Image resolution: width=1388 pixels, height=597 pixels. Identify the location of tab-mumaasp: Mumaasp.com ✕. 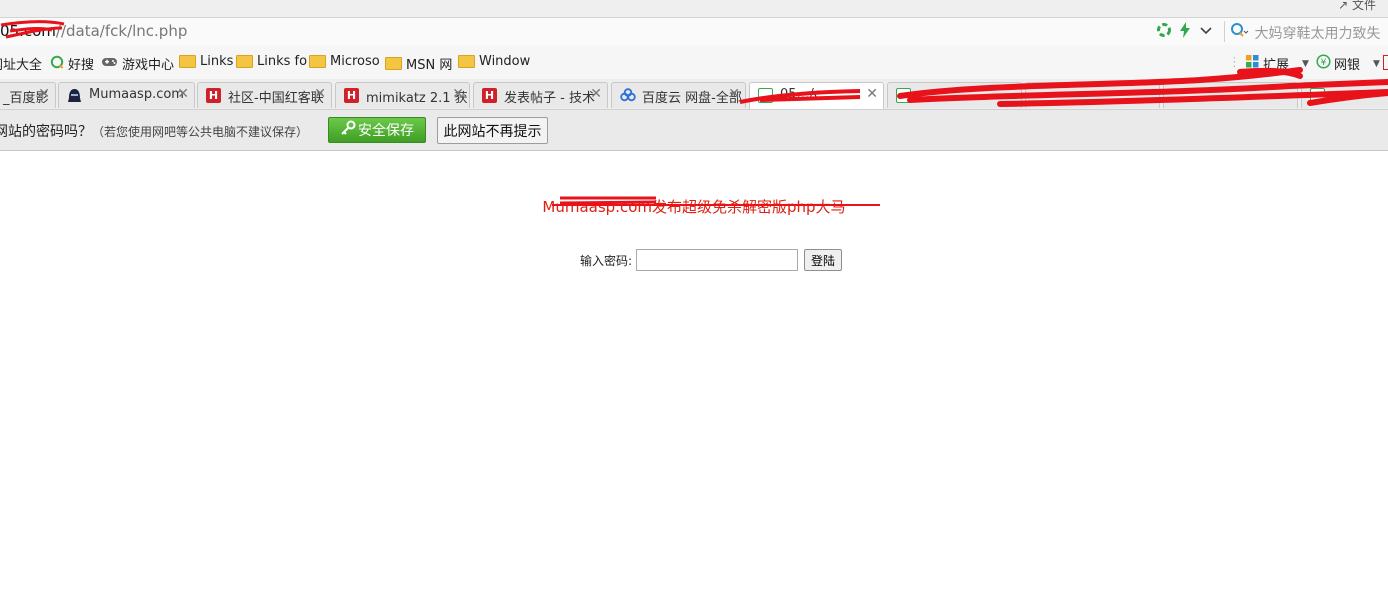
(126, 95).